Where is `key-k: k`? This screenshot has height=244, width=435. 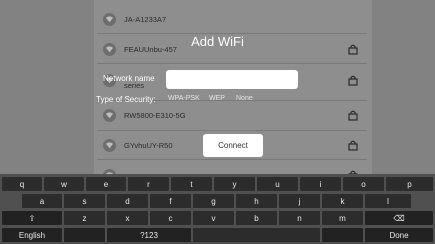
key-k: k is located at coordinates (342, 201).